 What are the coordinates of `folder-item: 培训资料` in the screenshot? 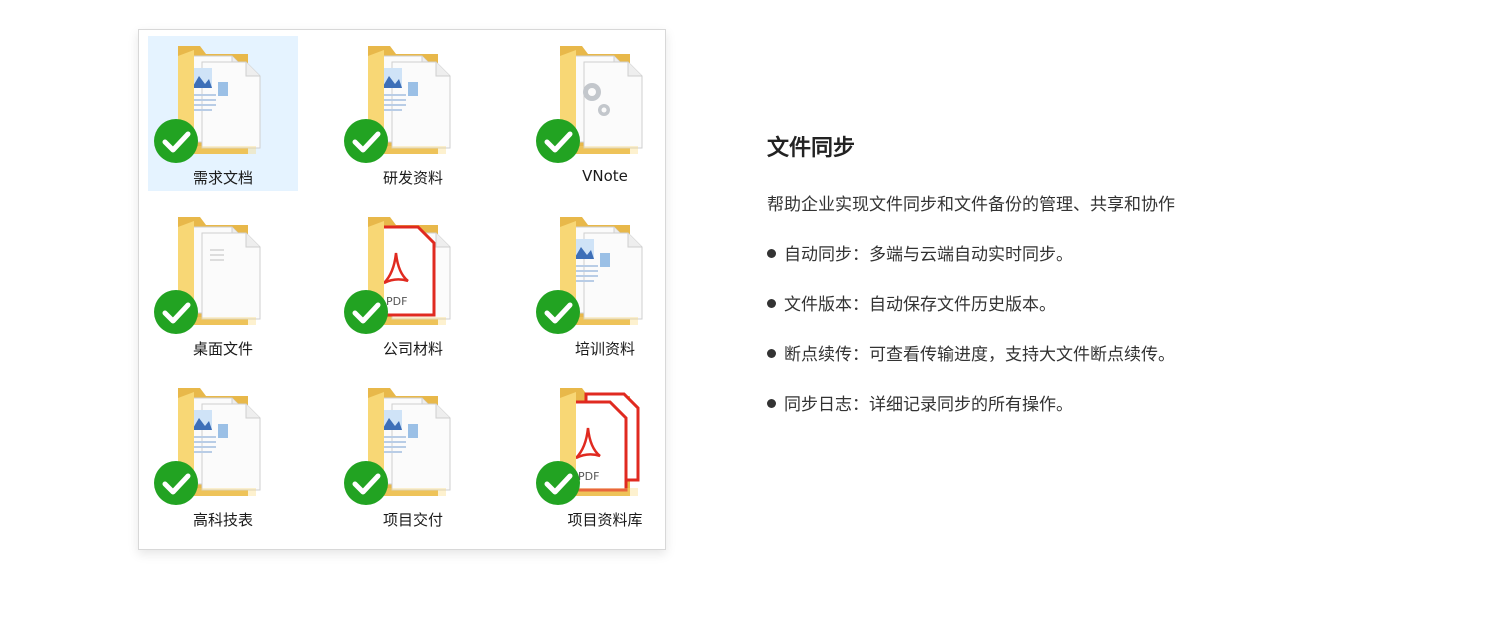 It's located at (605, 284).